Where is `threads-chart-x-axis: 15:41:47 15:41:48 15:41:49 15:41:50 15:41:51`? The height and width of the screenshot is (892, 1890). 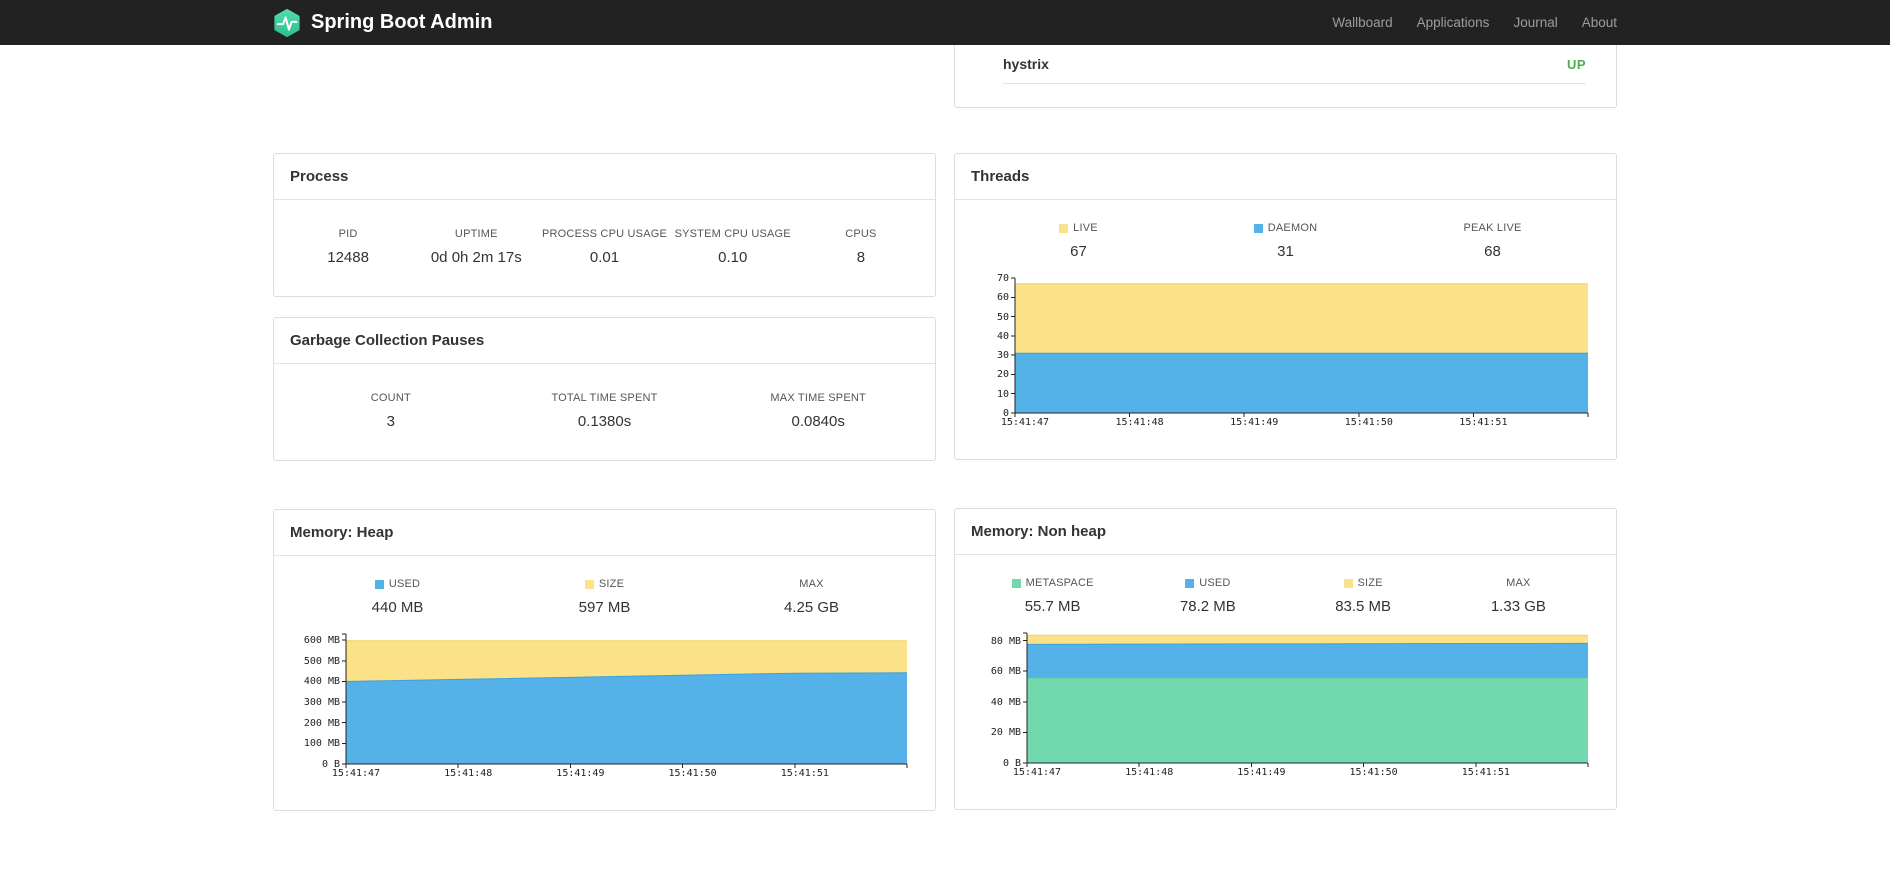
threads-chart-x-axis: 15:41:47 15:41:48 15:41:49 15:41:50 15:41:51 is located at coordinates (1294, 421).